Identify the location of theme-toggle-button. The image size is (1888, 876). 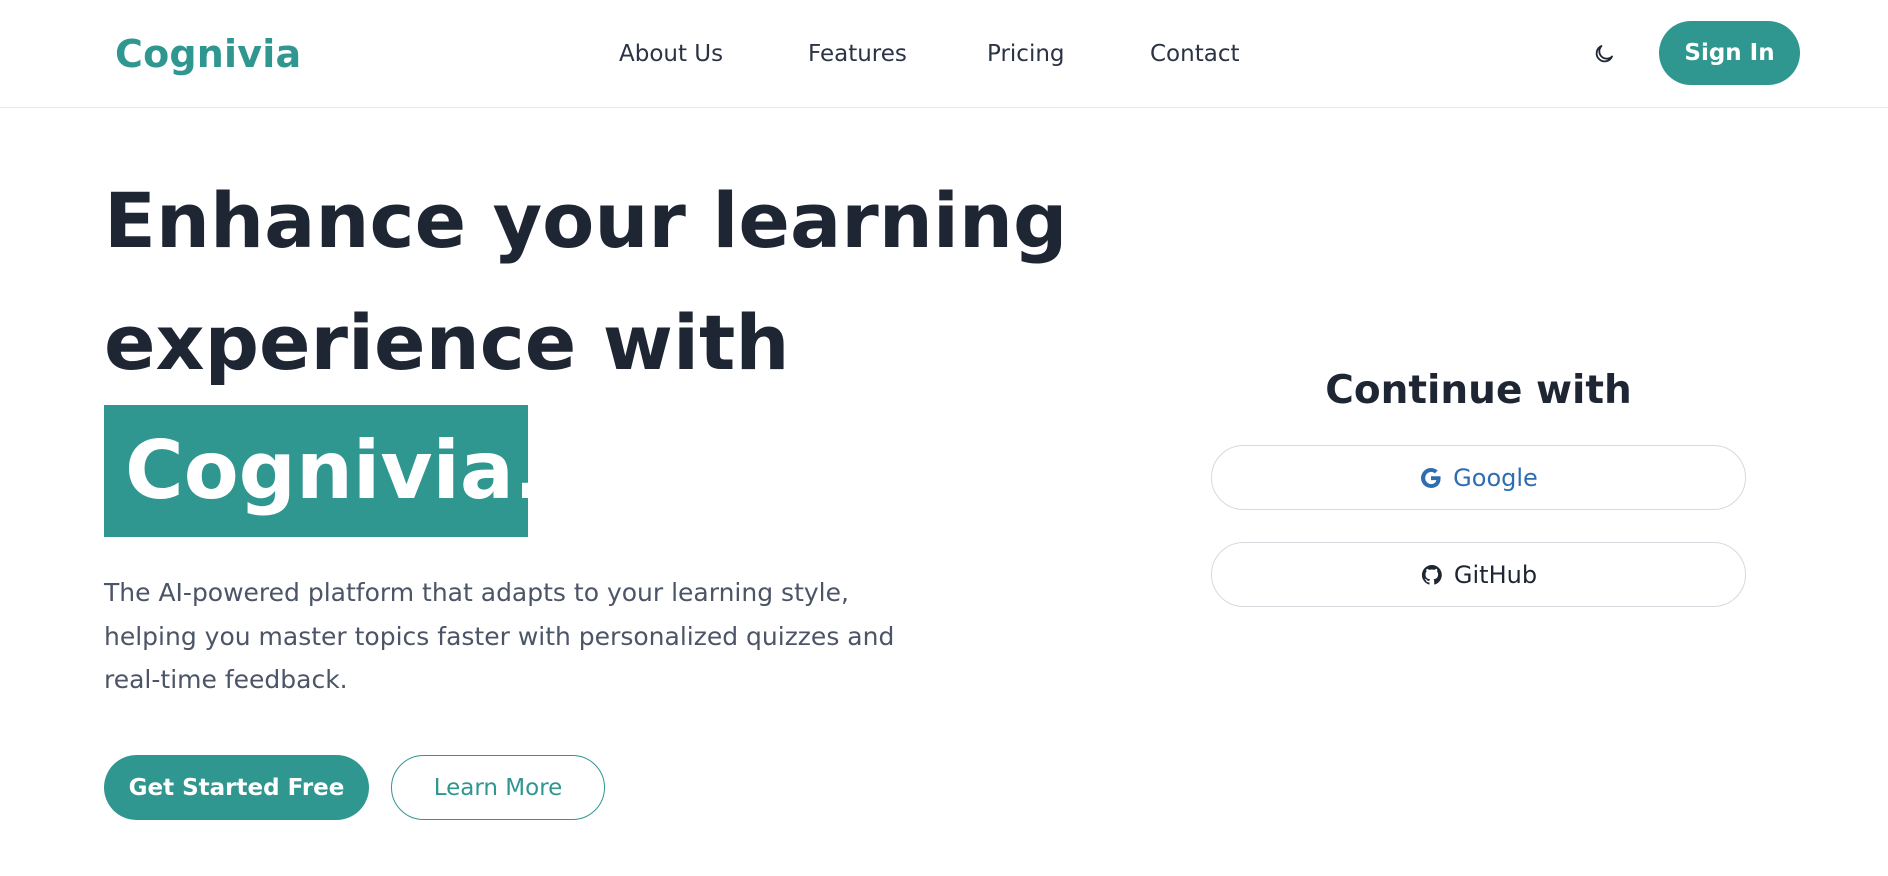
(1604, 54).